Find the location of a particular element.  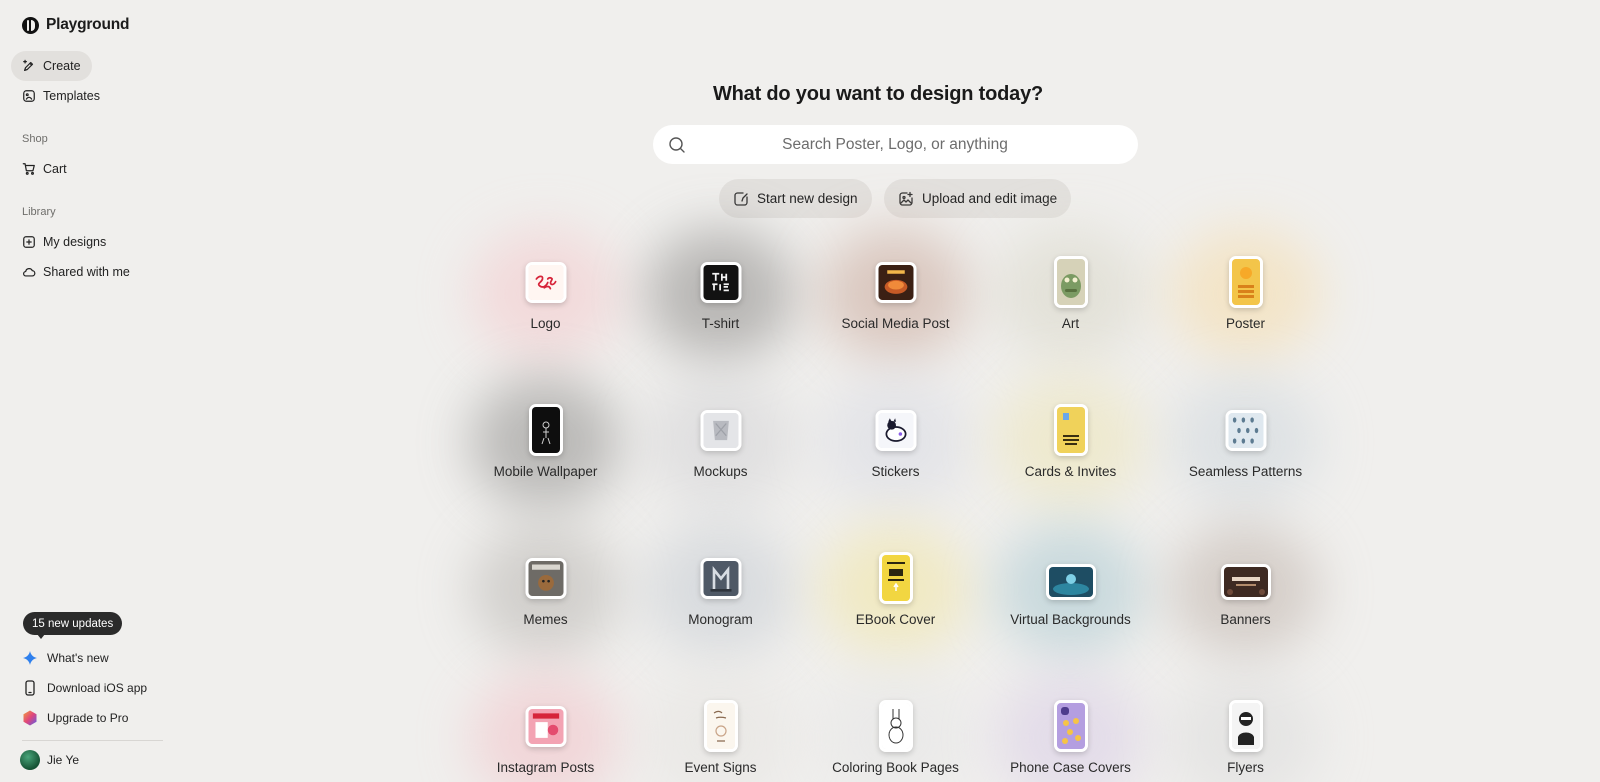

category-event-signs: Event Signs is located at coordinates (720, 723).